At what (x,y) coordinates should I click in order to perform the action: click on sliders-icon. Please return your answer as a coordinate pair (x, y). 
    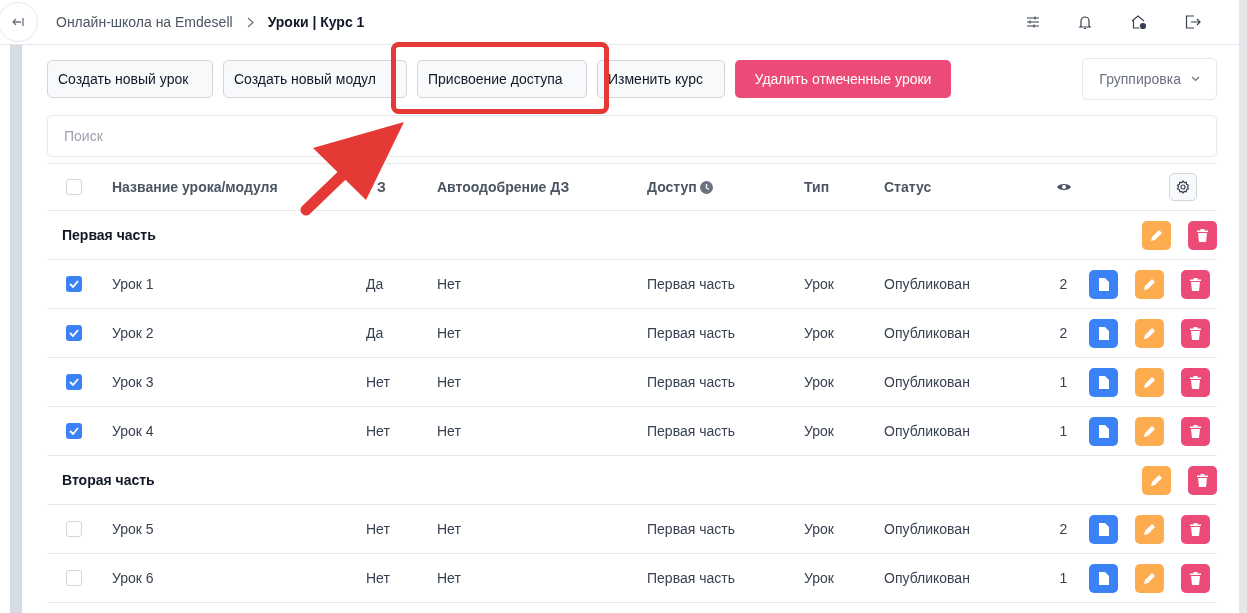
    Looking at the image, I should click on (1033, 22).